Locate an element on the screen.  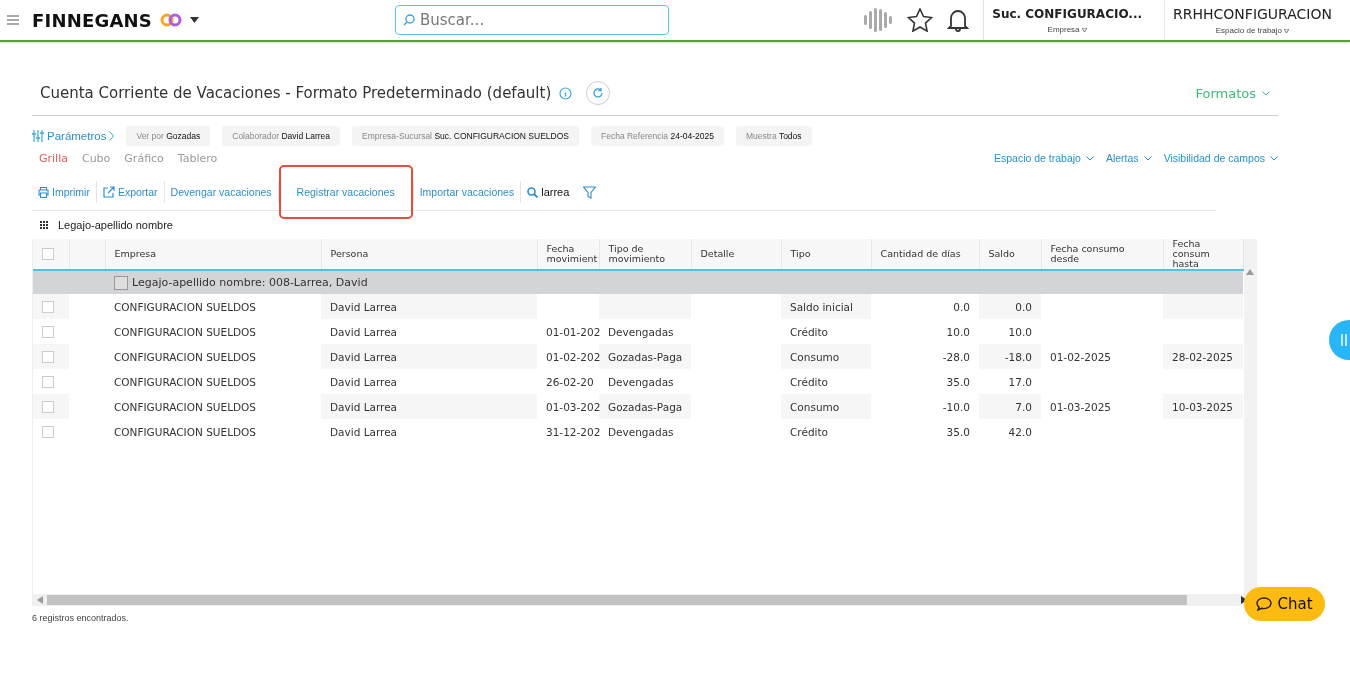
group-label: Legajo-apellido nombre: 008-Larrea, David is located at coordinates (250, 282).